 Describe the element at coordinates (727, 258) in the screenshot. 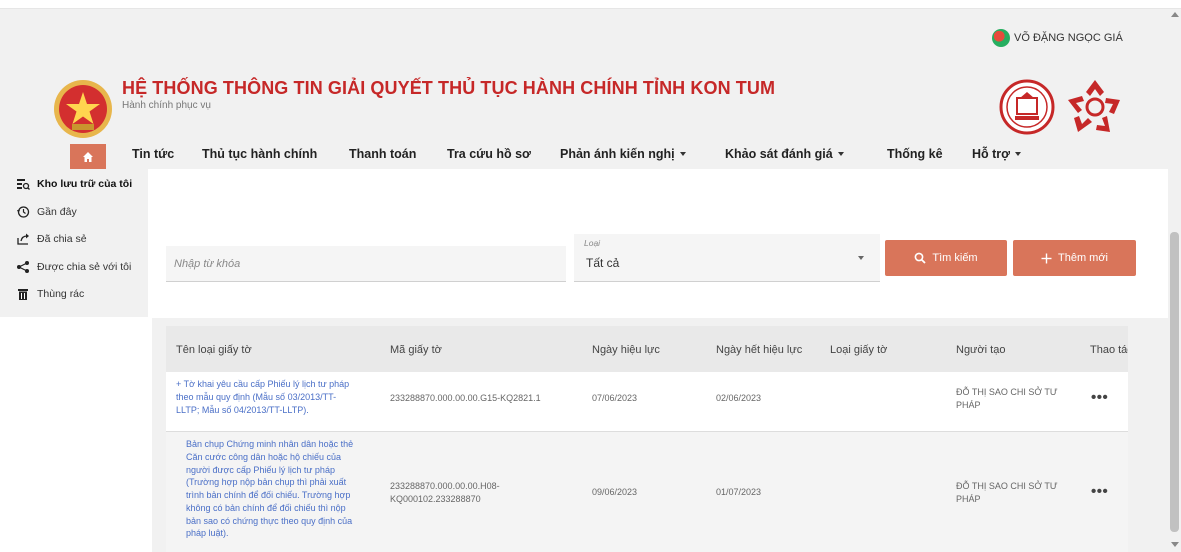

I see `type-select: Loại Tất cả` at that location.